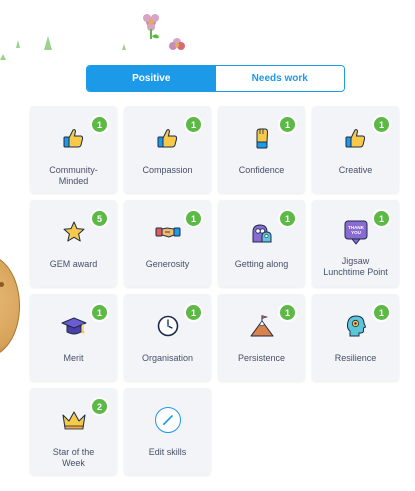  I want to click on edit-skills-button: Edit skills, so click(167, 431).